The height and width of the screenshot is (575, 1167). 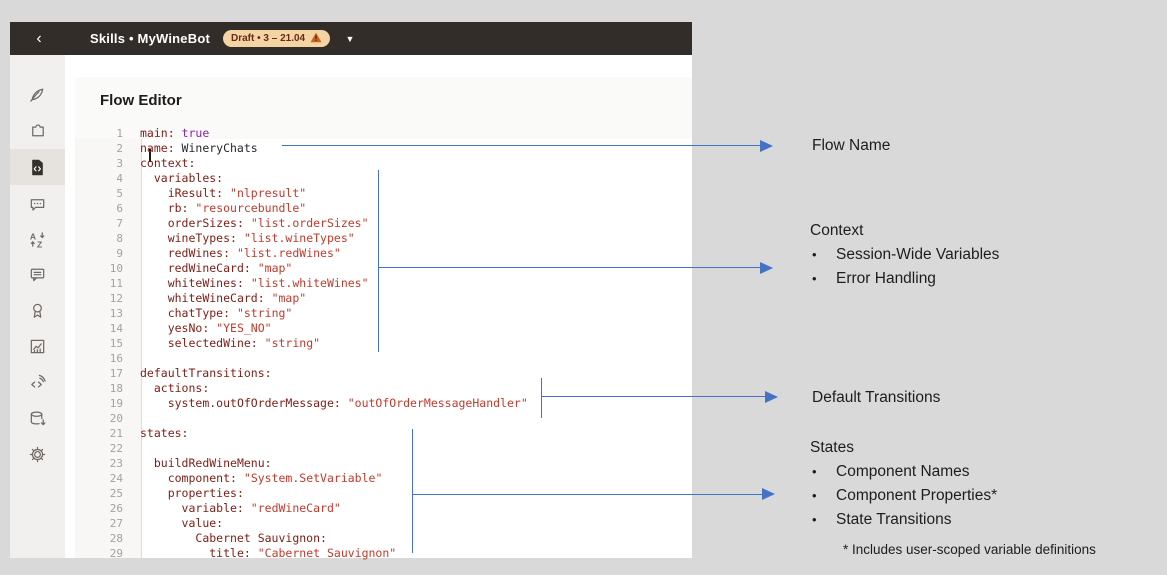 I want to click on code-line: properties:, so click(x=205, y=493).